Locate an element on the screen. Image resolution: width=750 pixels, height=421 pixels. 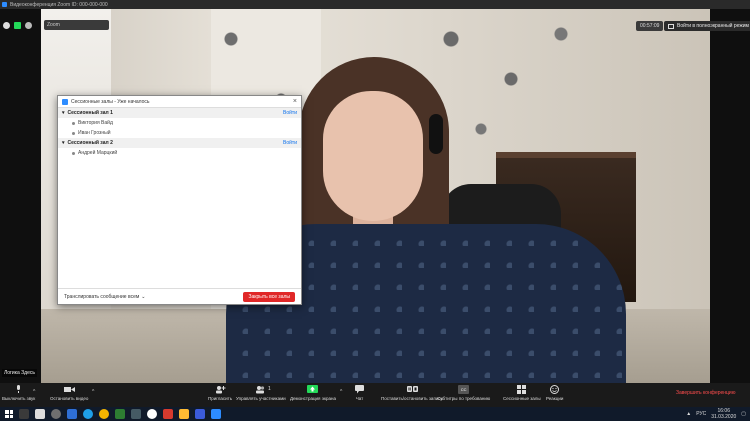
room-name: Сессионный зал 2 is located at coordinates (90, 143).